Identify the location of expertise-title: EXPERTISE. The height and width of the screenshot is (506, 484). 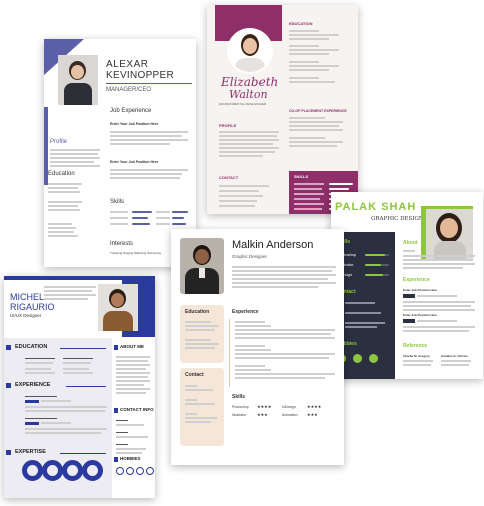
(30, 452).